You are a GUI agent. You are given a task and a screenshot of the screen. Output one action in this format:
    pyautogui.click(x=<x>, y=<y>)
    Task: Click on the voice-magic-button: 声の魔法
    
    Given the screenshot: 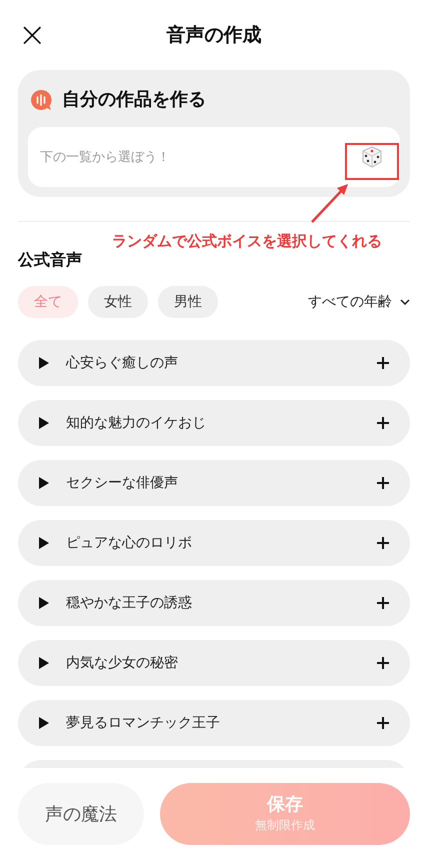 What is the action you would take?
    pyautogui.click(x=81, y=814)
    